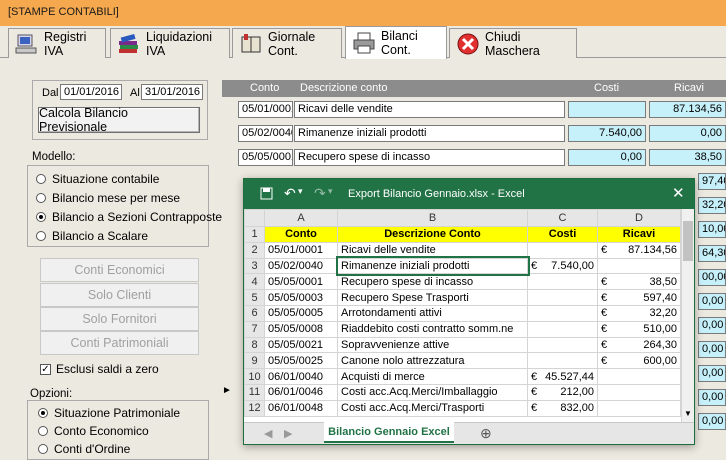 Image resolution: width=726 pixels, height=460 pixels. I want to click on cell-conto: 06/01/0046, so click(301, 392).